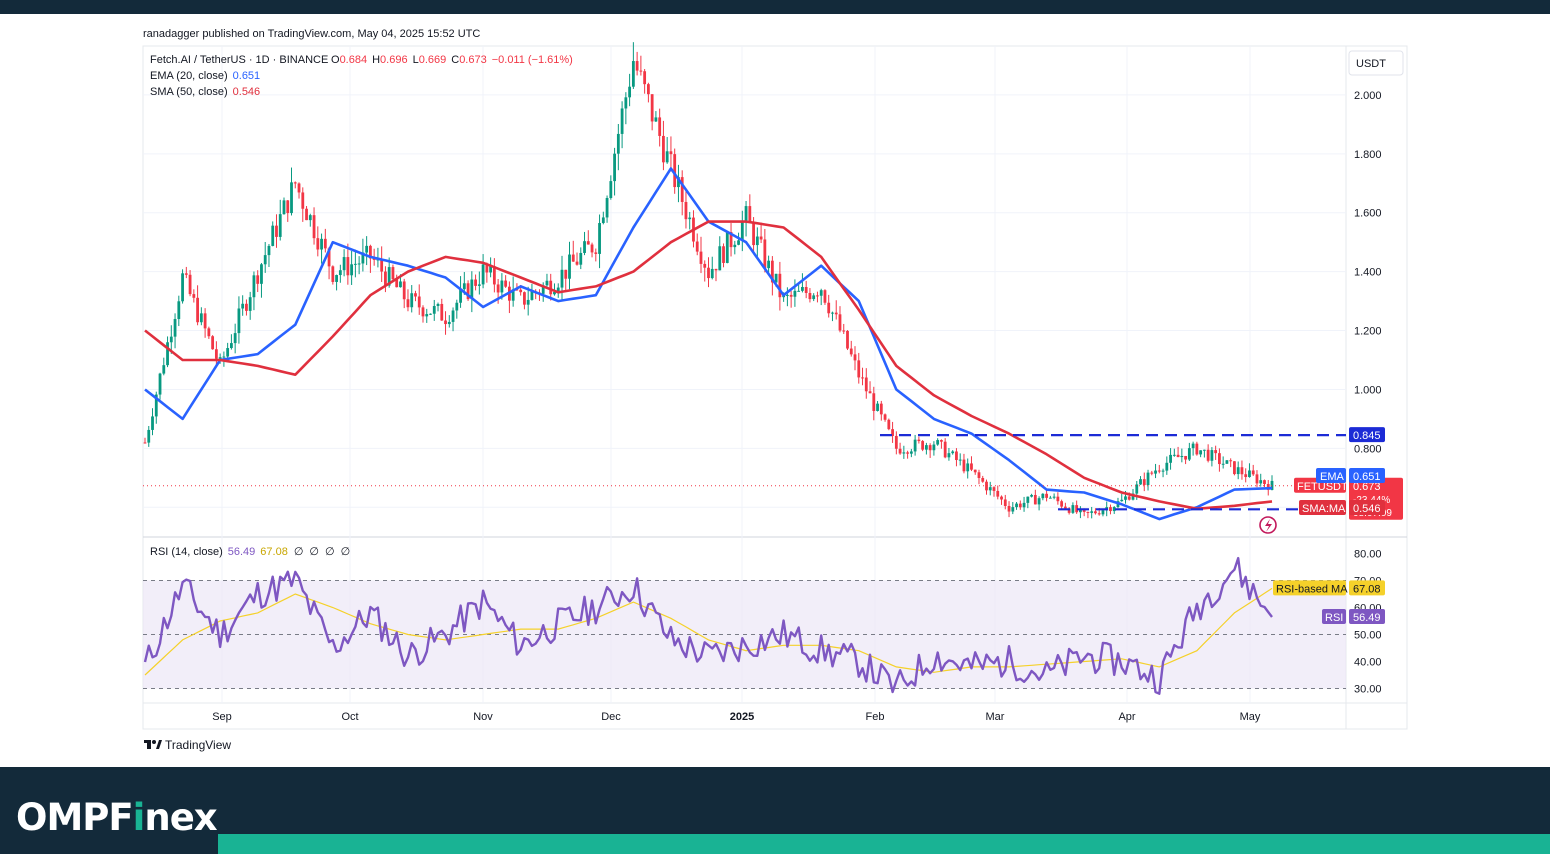 The width and height of the screenshot is (1550, 854). I want to click on y-tick-label: 1.400, so click(1368, 273).